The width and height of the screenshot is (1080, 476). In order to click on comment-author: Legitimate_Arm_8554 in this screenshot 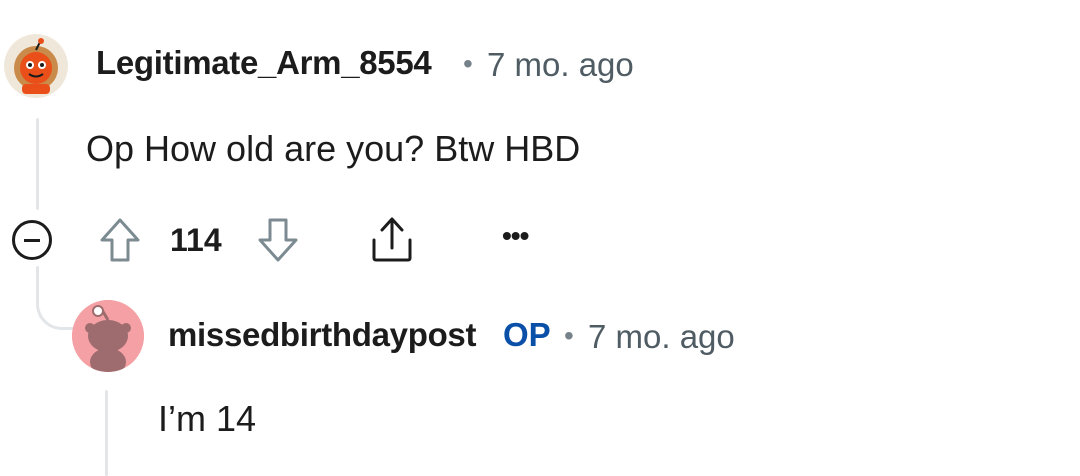, I will do `click(264, 63)`.